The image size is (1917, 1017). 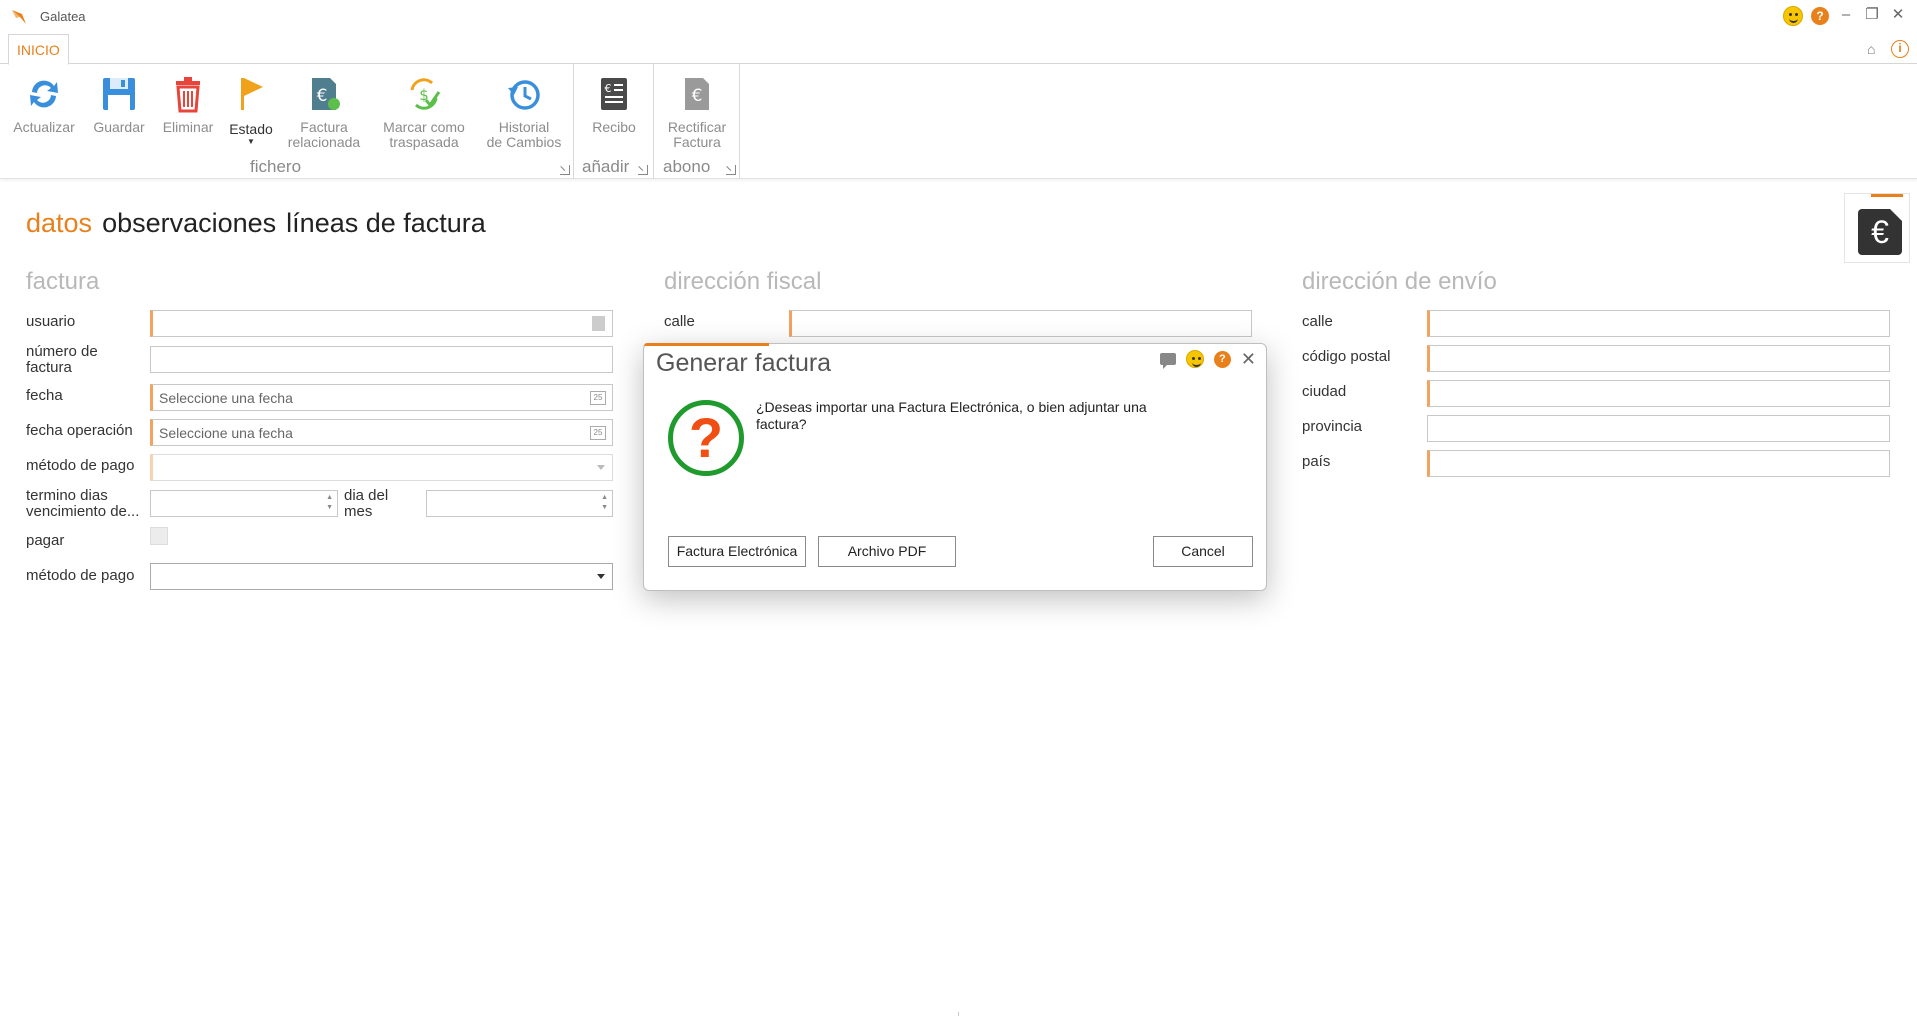 I want to click on group-label-abono: abono, so click(x=687, y=166).